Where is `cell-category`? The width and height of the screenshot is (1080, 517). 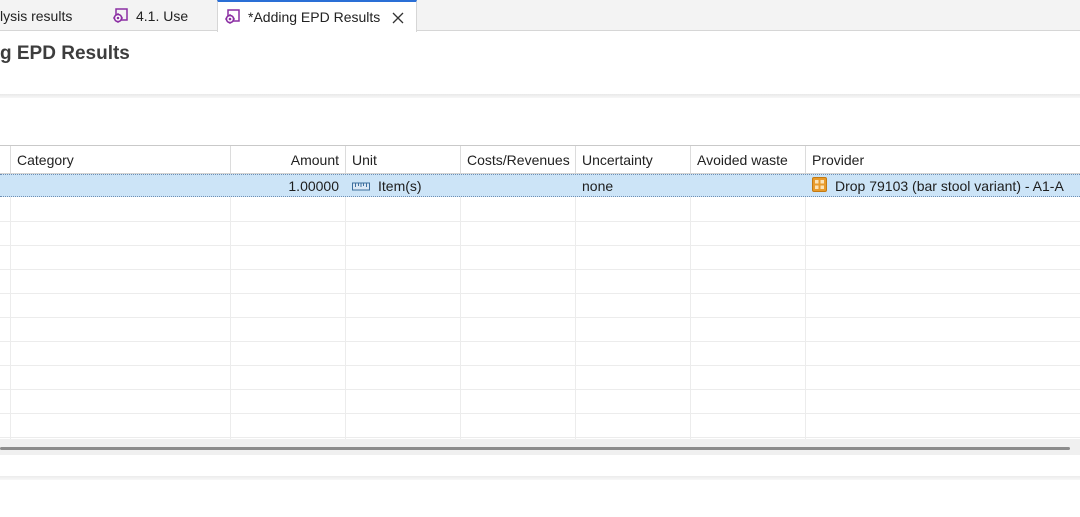
cell-category is located at coordinates (121, 185).